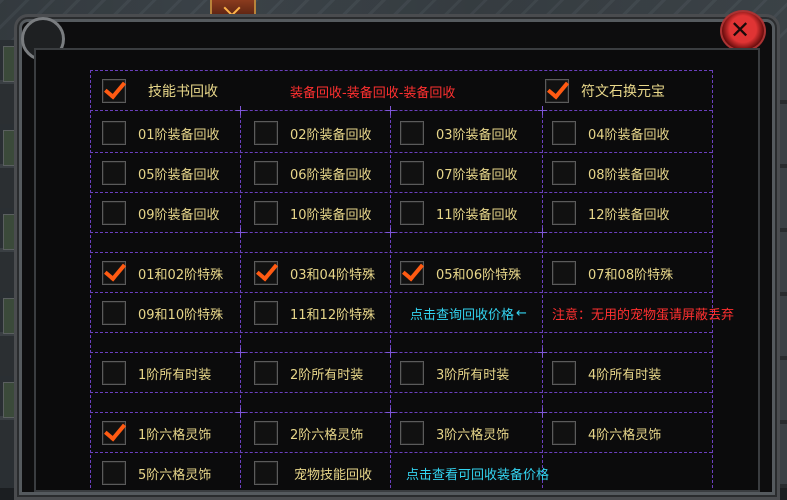  What do you see at coordinates (333, 275) in the screenshot?
I see `special-row-label: 03和04阶特殊` at bounding box center [333, 275].